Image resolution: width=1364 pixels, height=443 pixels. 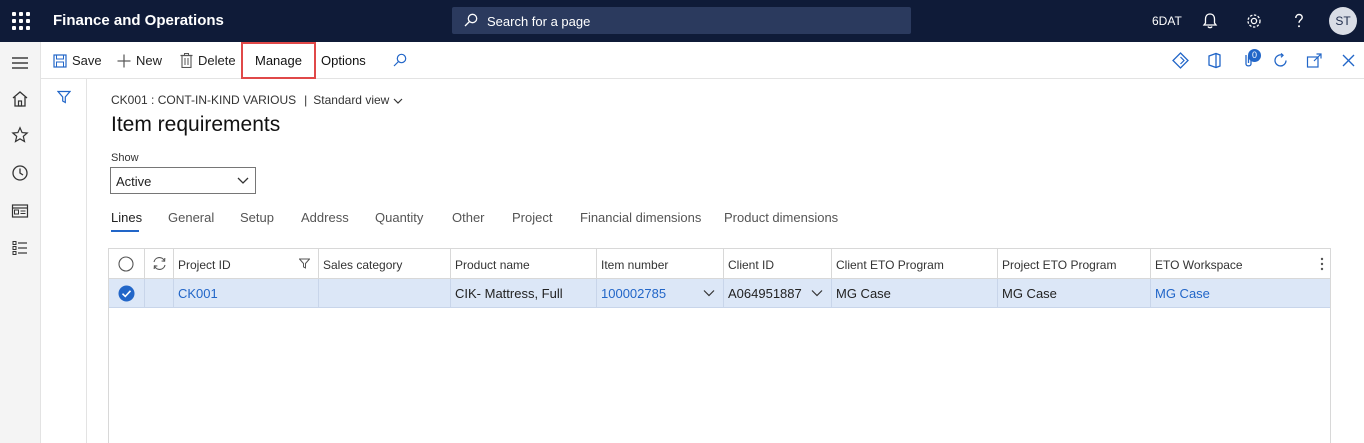 What do you see at coordinates (1254, 21) in the screenshot?
I see `gear-icon` at bounding box center [1254, 21].